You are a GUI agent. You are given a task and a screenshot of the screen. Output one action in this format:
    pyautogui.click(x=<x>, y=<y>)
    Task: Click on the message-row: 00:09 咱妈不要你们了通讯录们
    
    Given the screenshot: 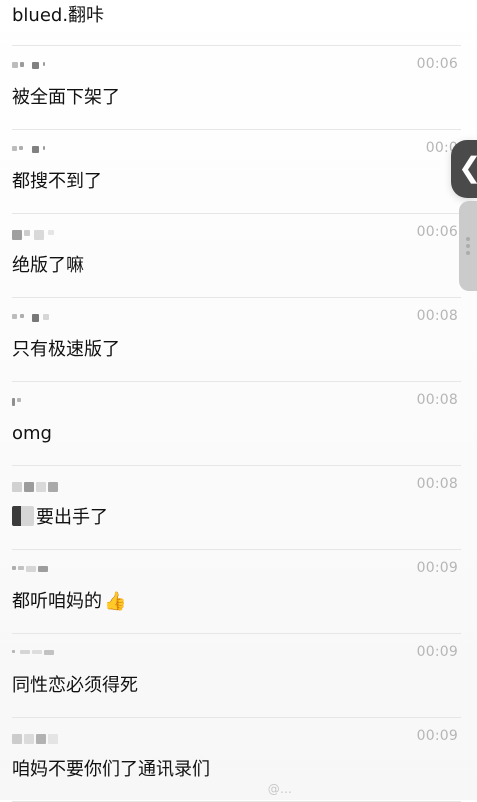 What is the action you would take?
    pyautogui.click(x=238, y=760)
    